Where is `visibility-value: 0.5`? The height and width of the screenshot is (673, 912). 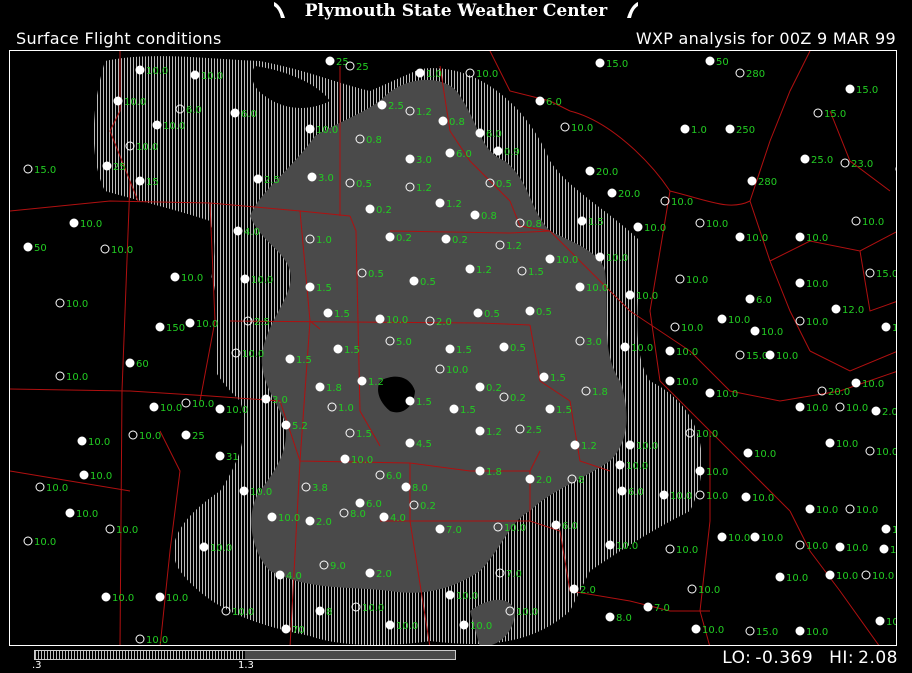
visibility-value: 0.5 is located at coordinates (492, 314).